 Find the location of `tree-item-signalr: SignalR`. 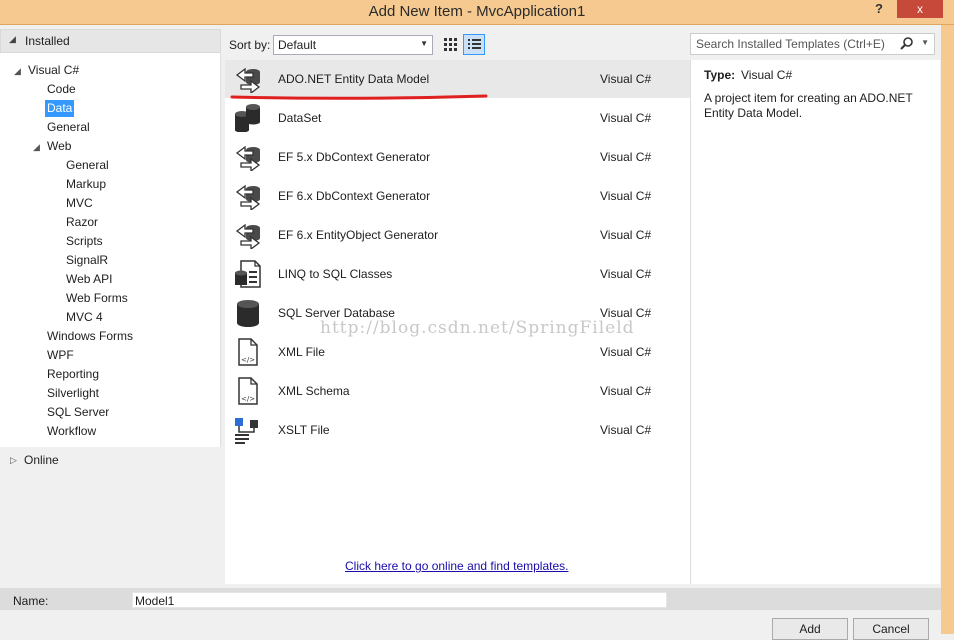

tree-item-signalr: SignalR is located at coordinates (87, 260).